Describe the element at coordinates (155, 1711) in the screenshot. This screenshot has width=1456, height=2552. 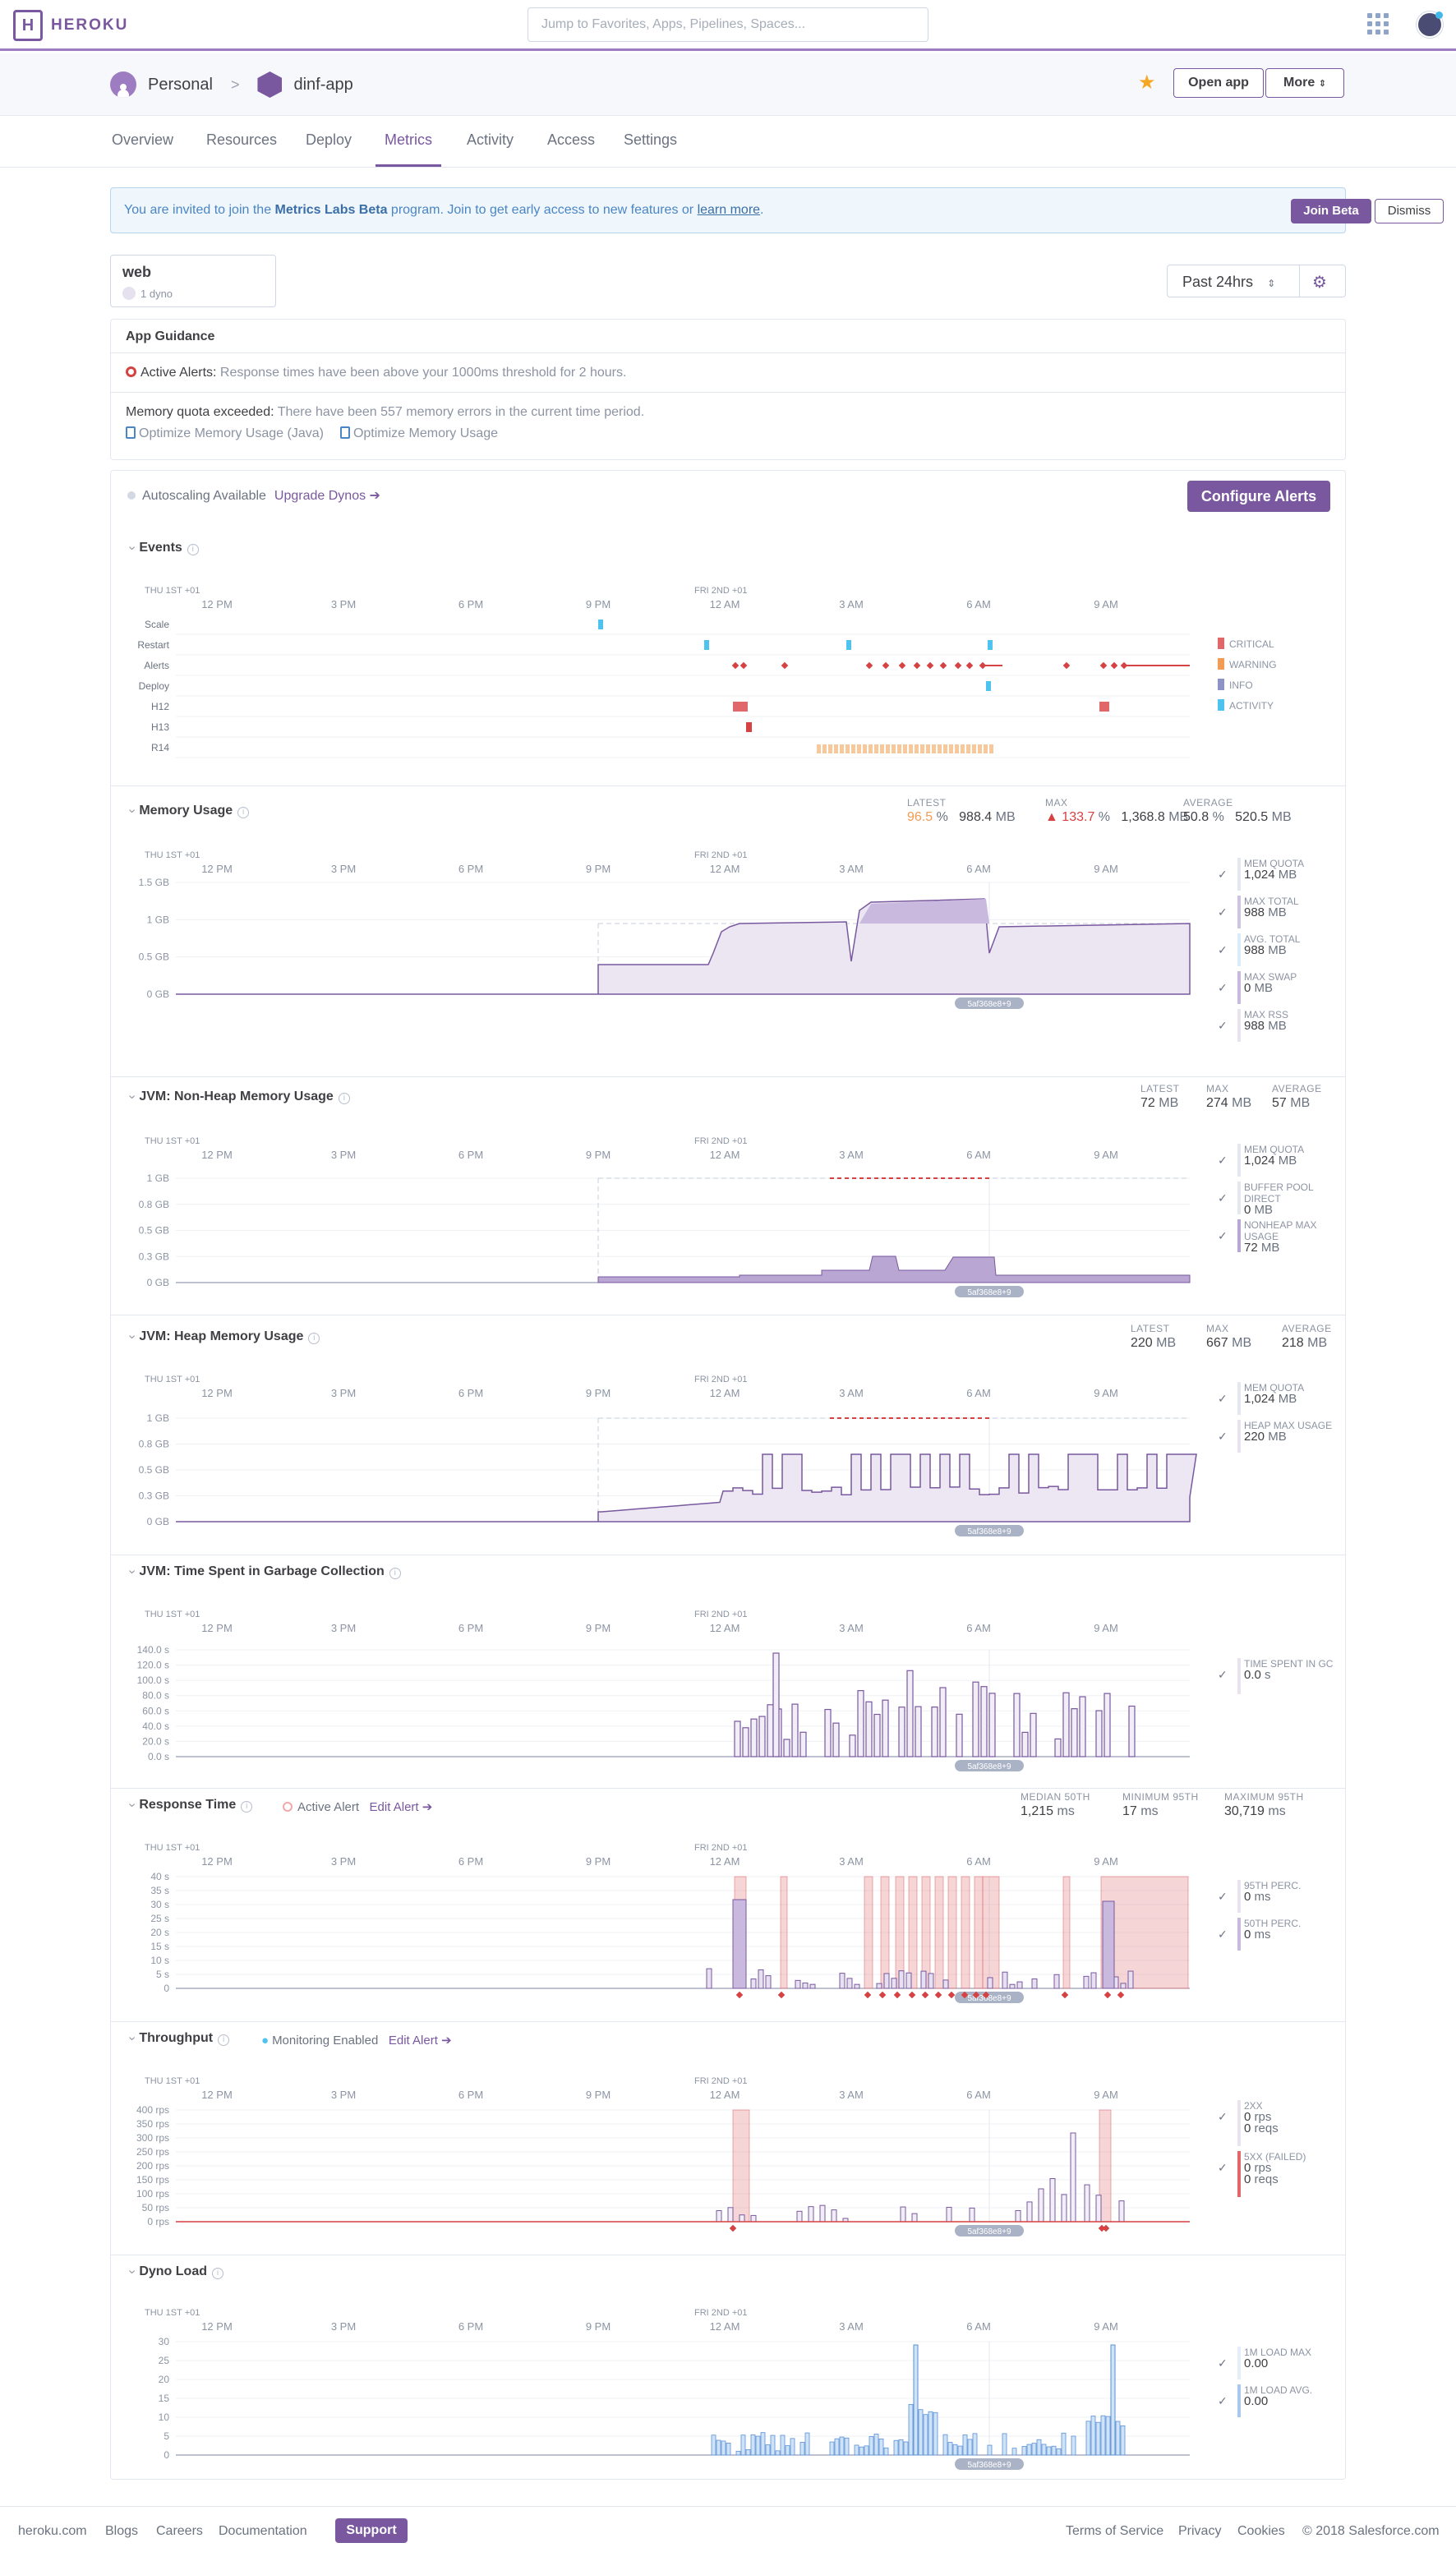
I see `y-axis-label: 60.0 s` at that location.